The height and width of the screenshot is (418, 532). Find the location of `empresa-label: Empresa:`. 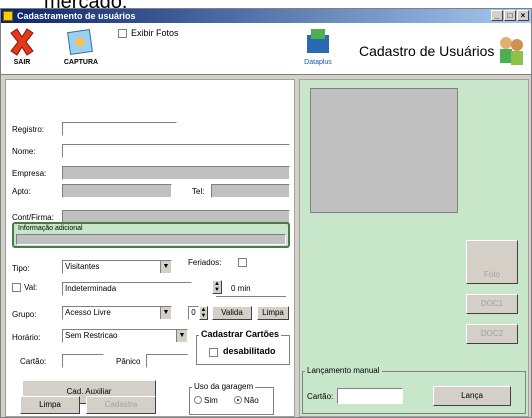

empresa-label: Empresa: is located at coordinates (29, 173).